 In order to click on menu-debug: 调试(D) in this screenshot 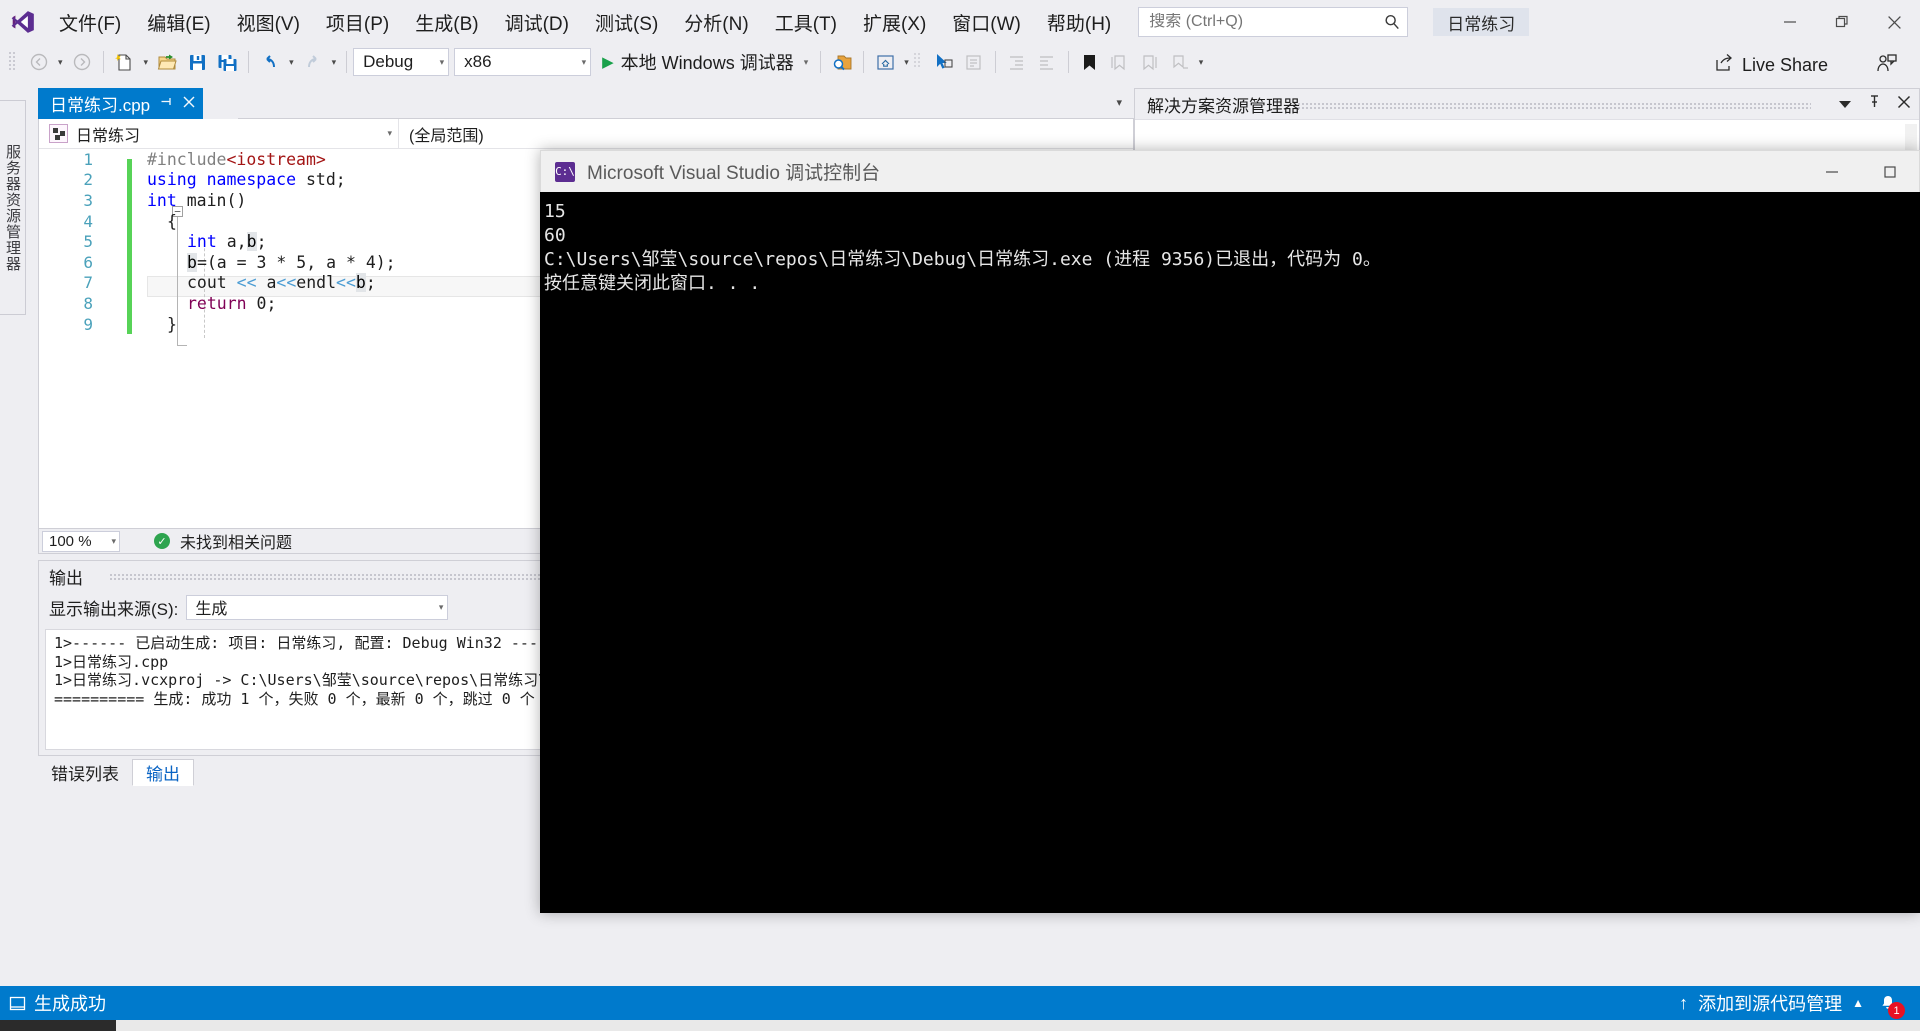, I will do `click(537, 22)`.